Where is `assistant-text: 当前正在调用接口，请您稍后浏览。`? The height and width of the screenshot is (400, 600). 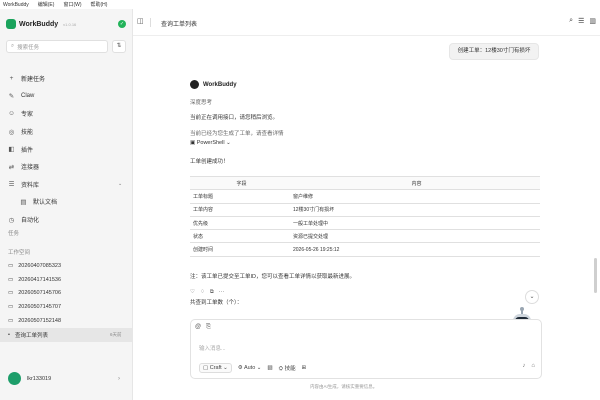 assistant-text: 当前正在调用接口，请您稍后浏览。 is located at coordinates (234, 118).